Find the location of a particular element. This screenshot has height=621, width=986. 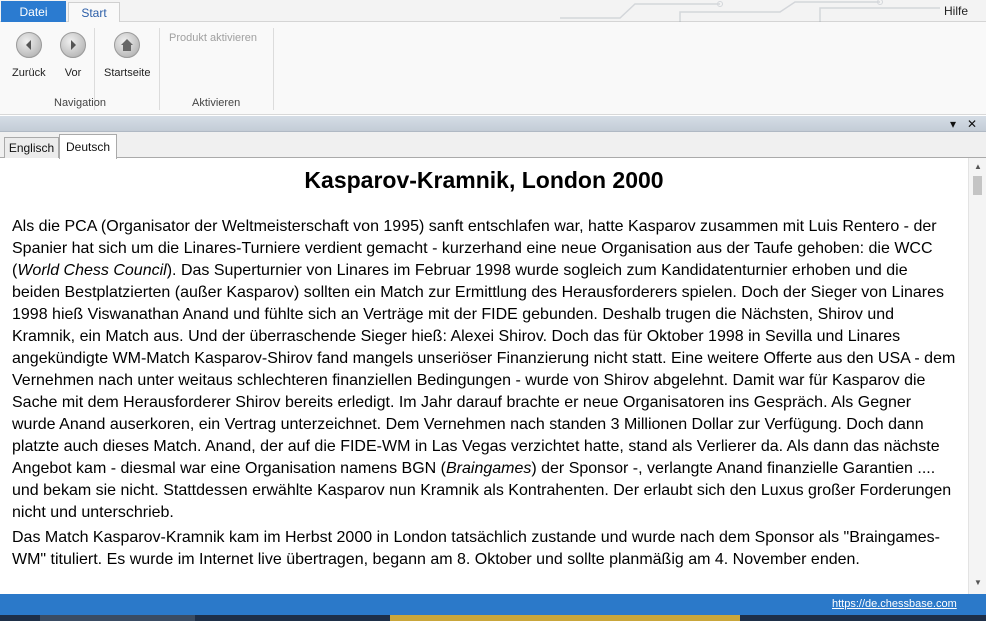

vertical-scrollbar: ▲ ▼ is located at coordinates (977, 376).